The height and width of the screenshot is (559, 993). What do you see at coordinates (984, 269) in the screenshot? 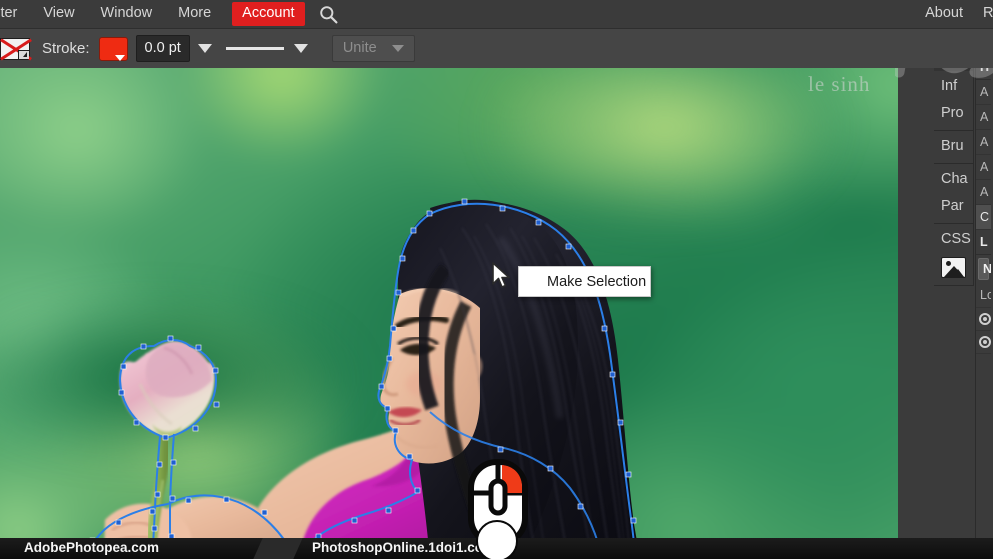
I see `layer-blend-mode-select: N` at bounding box center [984, 269].